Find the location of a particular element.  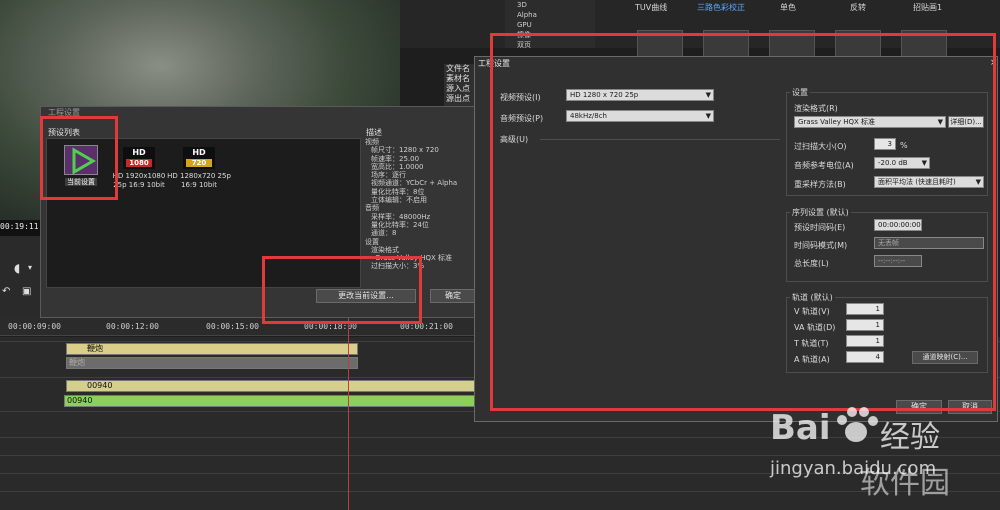

marker-icon: ◖ is located at coordinates (17, 268).